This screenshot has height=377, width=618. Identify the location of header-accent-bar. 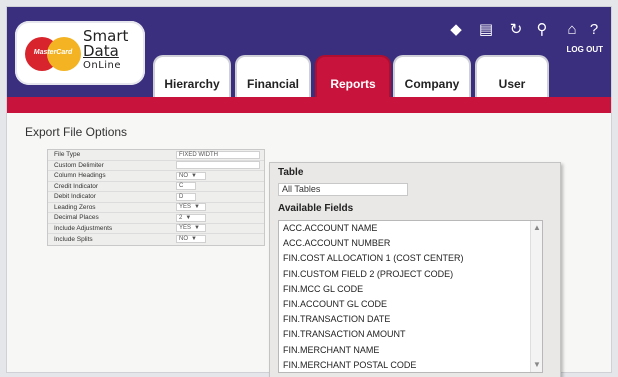
(309, 105).